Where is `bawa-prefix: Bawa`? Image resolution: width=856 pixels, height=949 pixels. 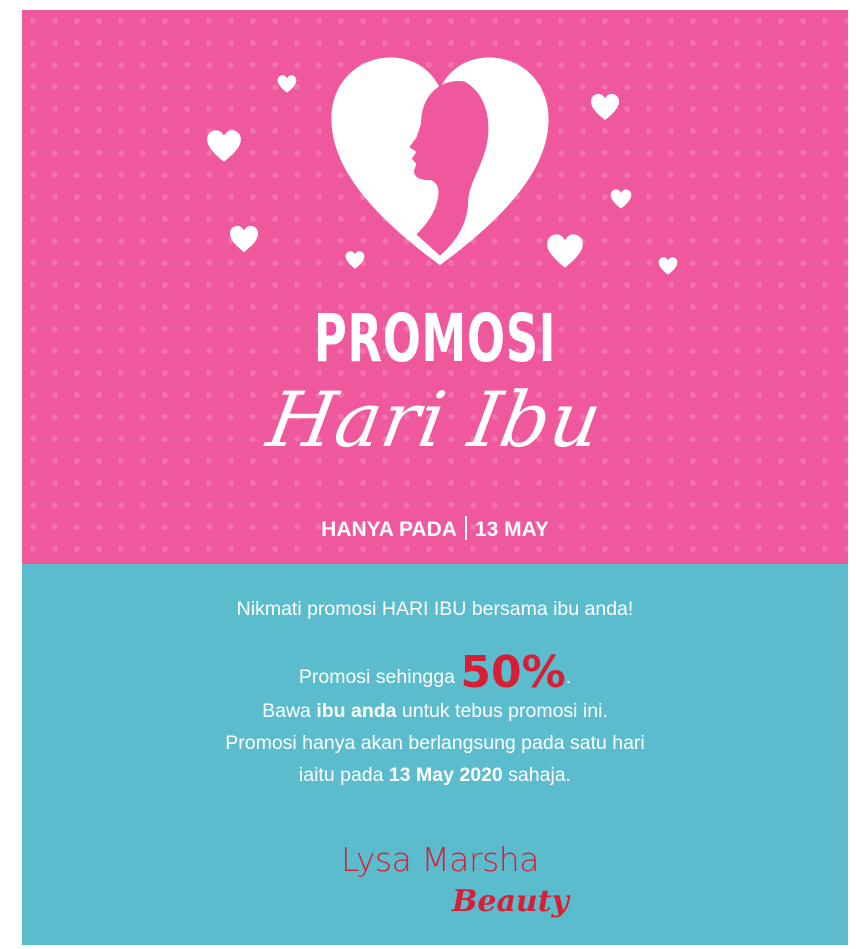 bawa-prefix: Bawa is located at coordinates (289, 711).